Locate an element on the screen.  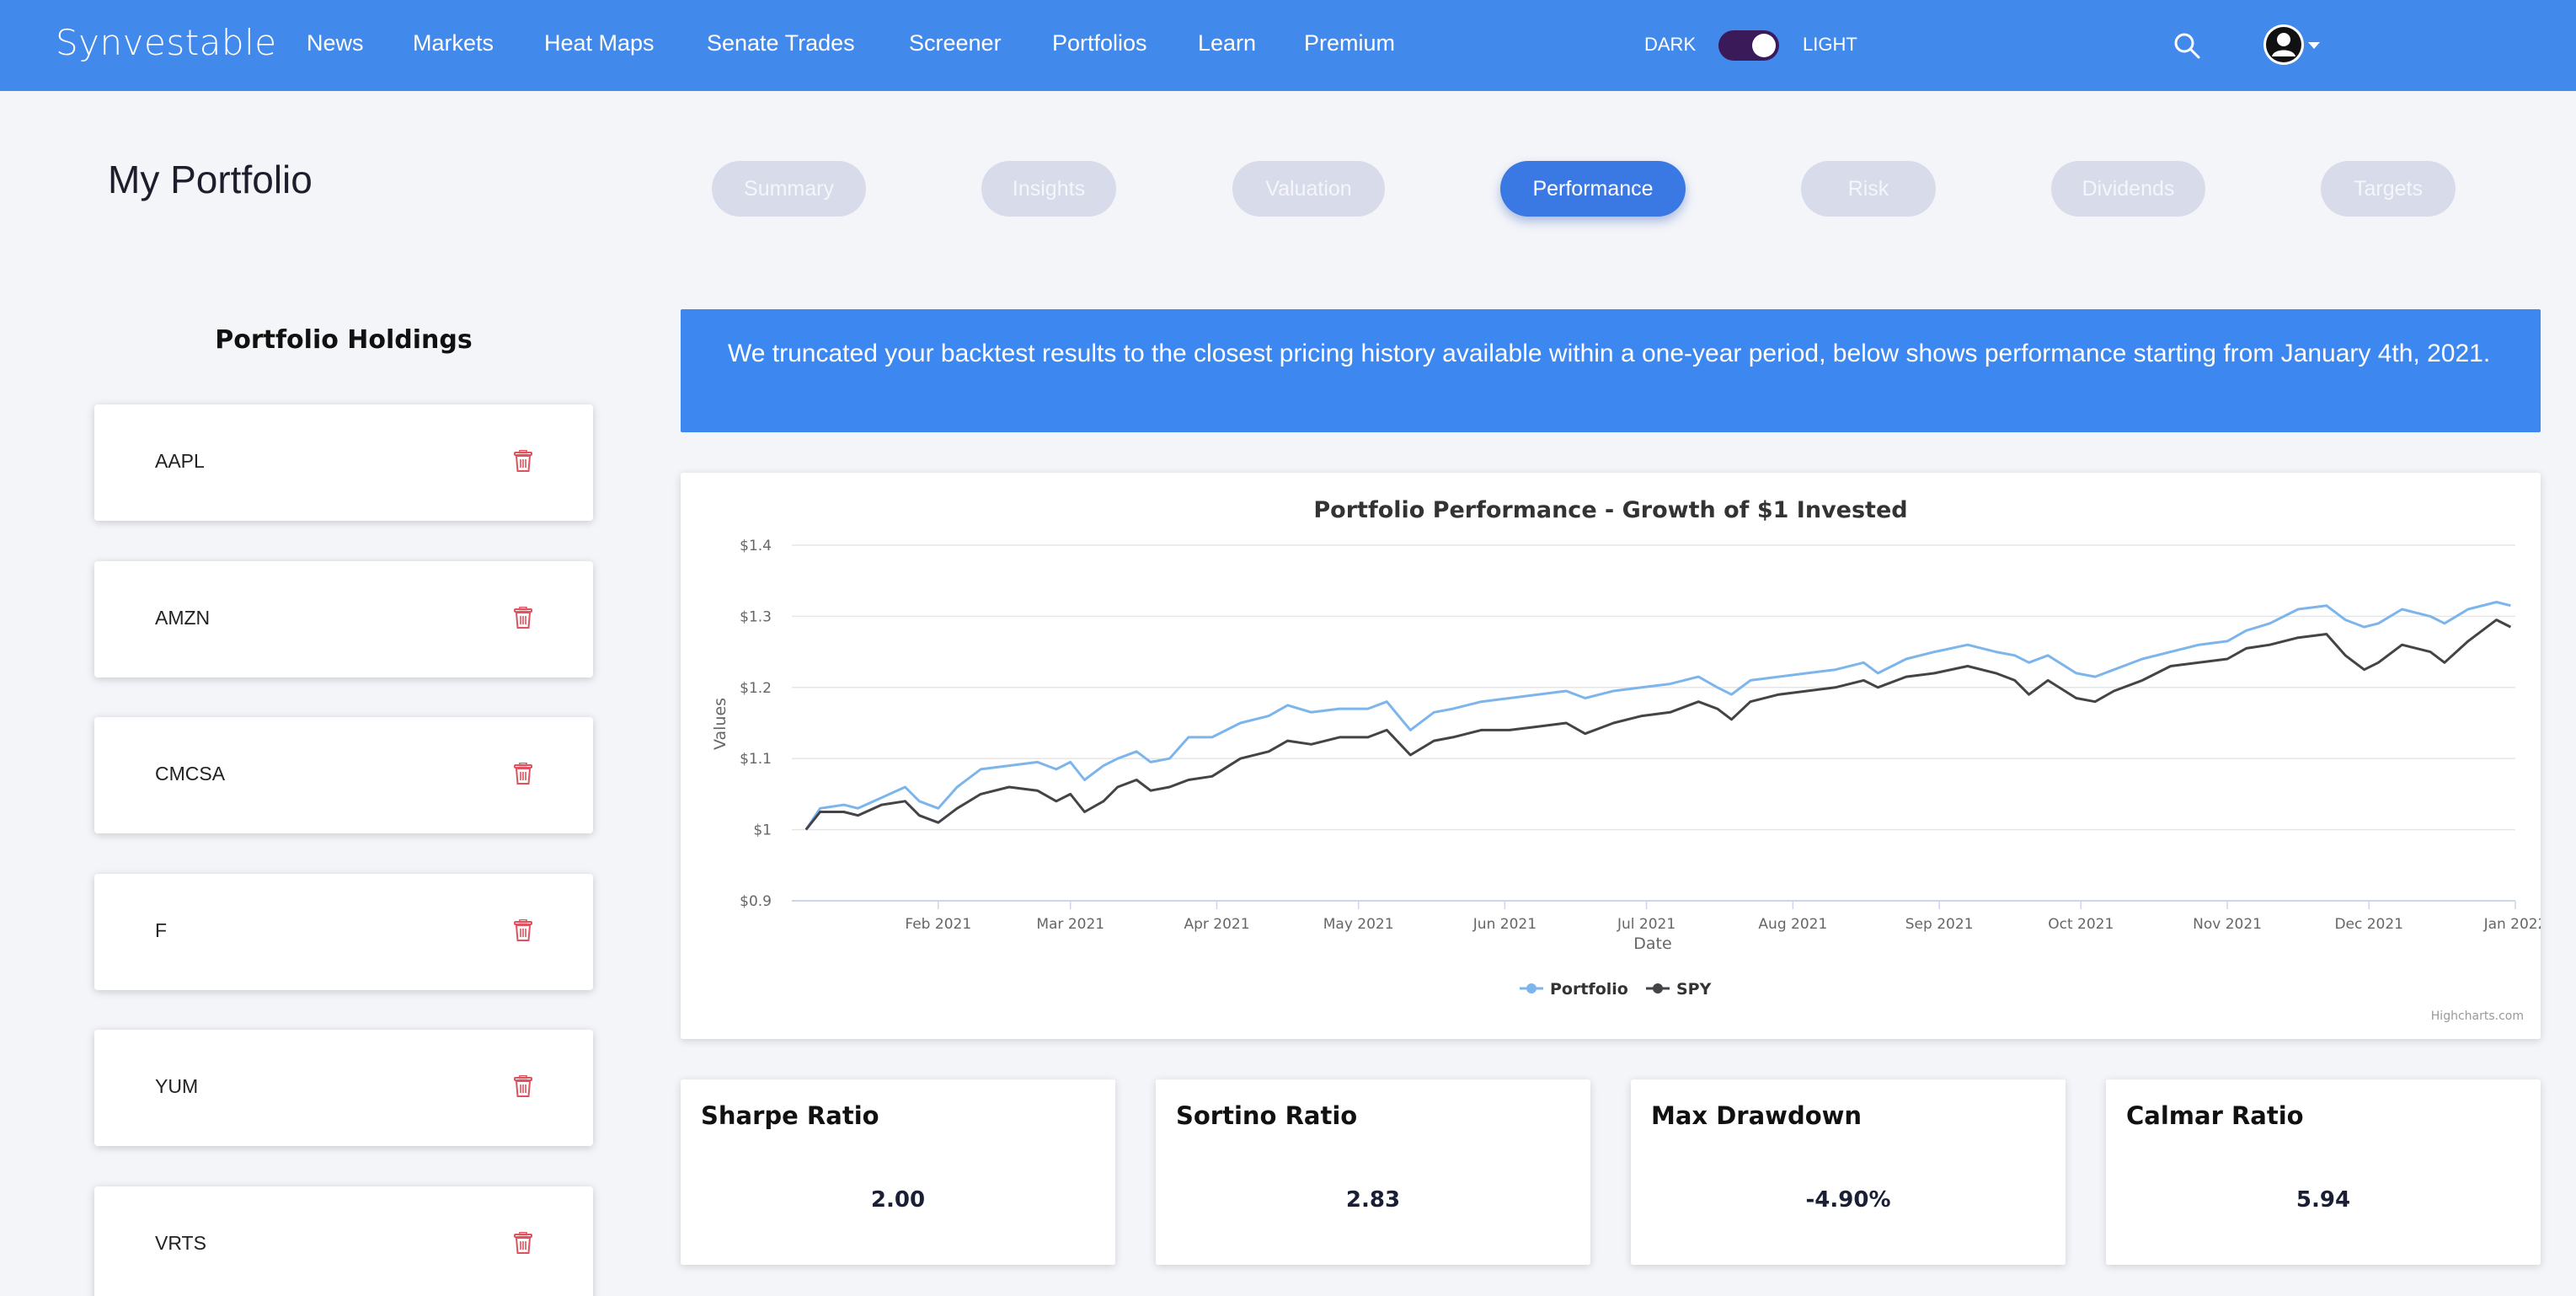
holding-ticker: CMCSA is located at coordinates (190, 774).